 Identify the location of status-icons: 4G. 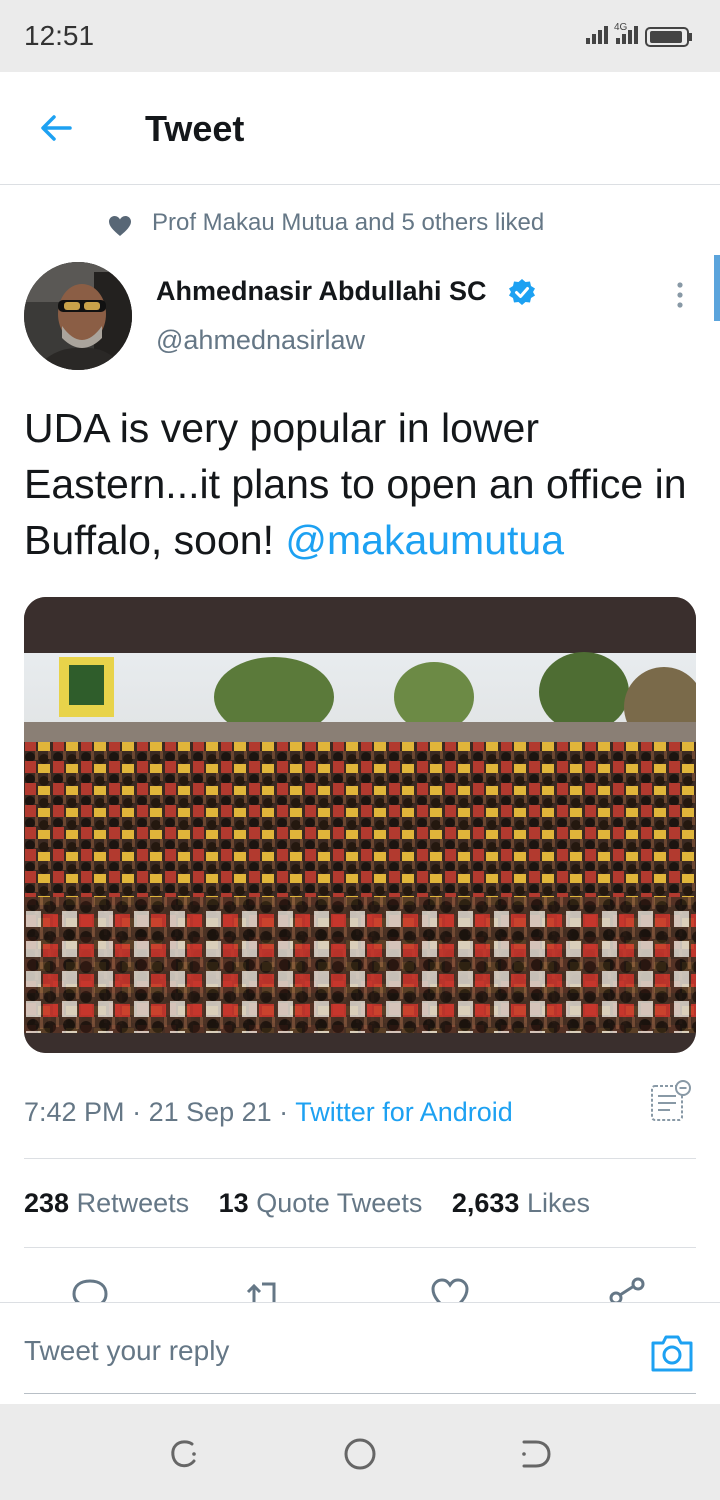
(639, 34).